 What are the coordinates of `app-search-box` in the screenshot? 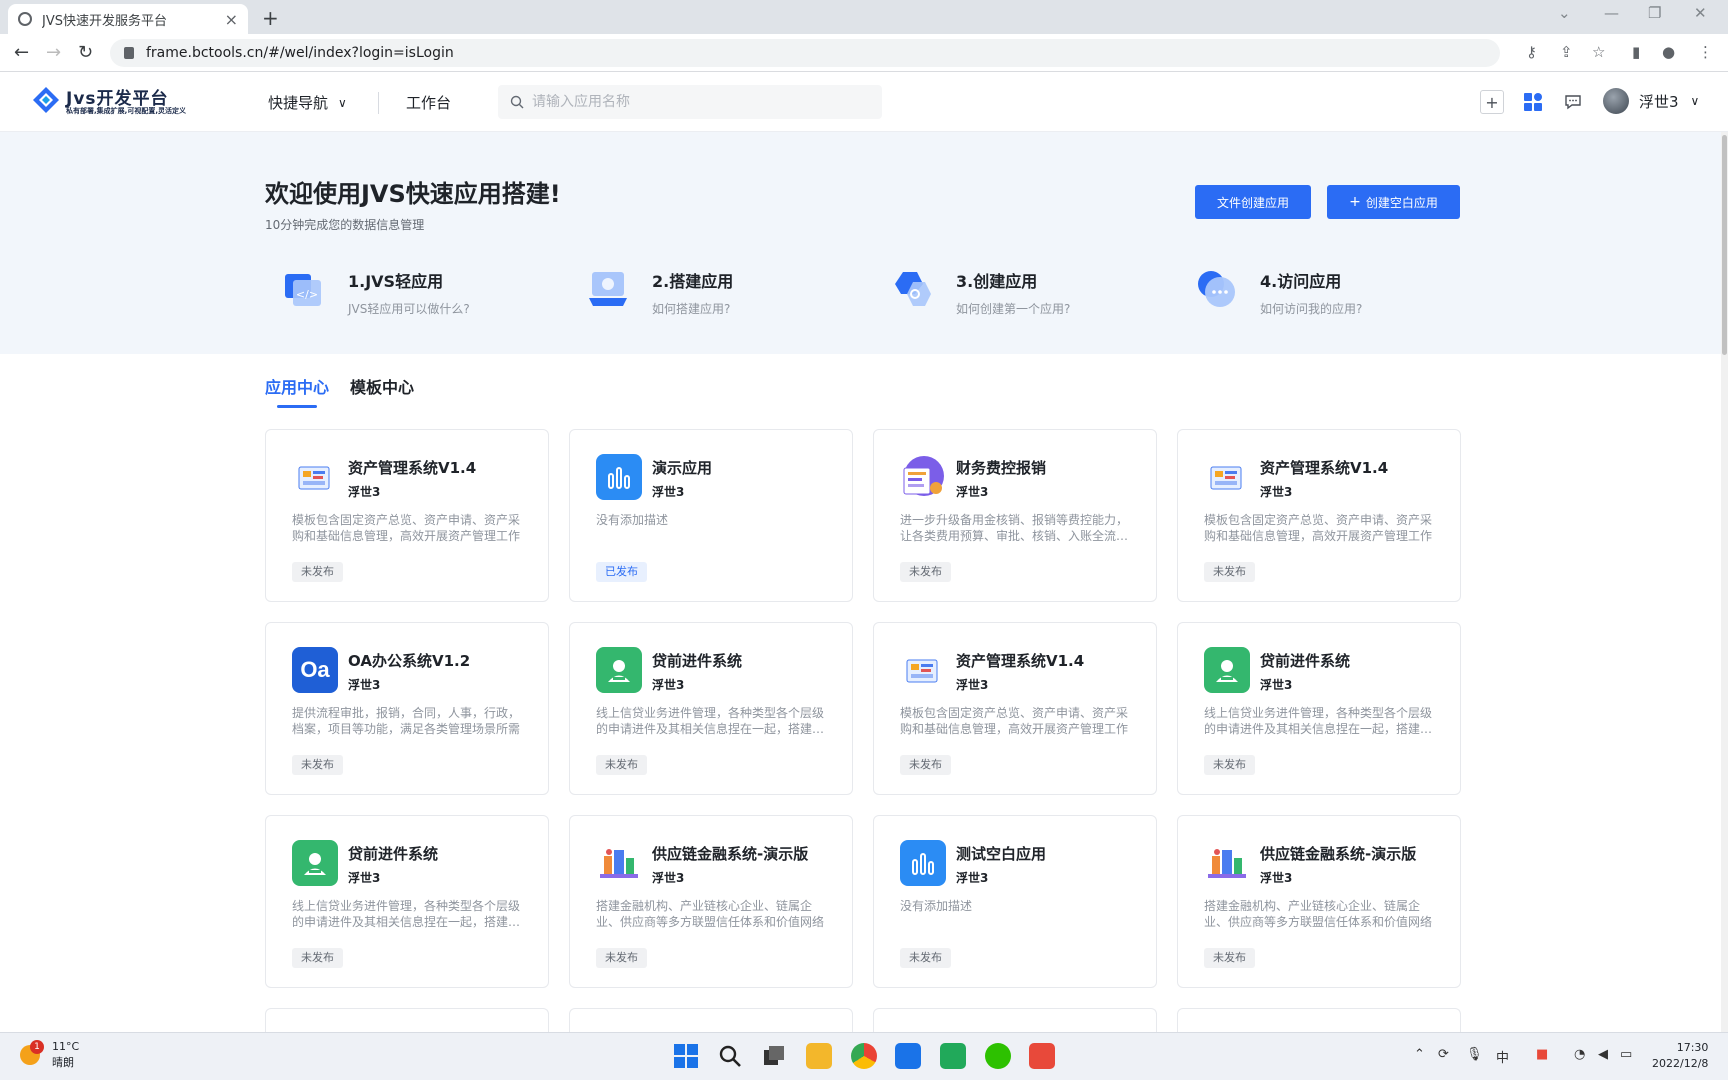 It's located at (690, 102).